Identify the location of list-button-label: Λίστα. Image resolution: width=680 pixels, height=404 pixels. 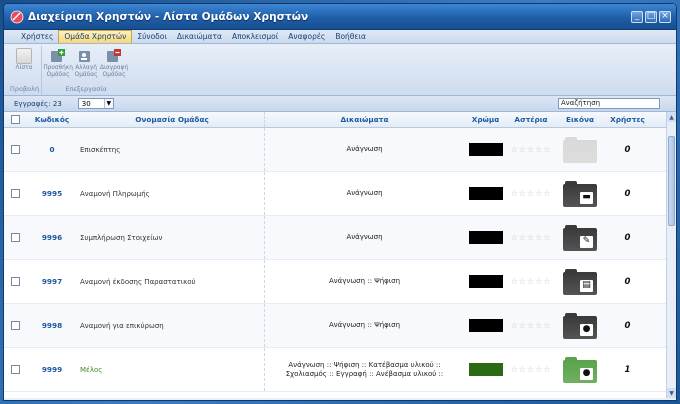
(24, 68).